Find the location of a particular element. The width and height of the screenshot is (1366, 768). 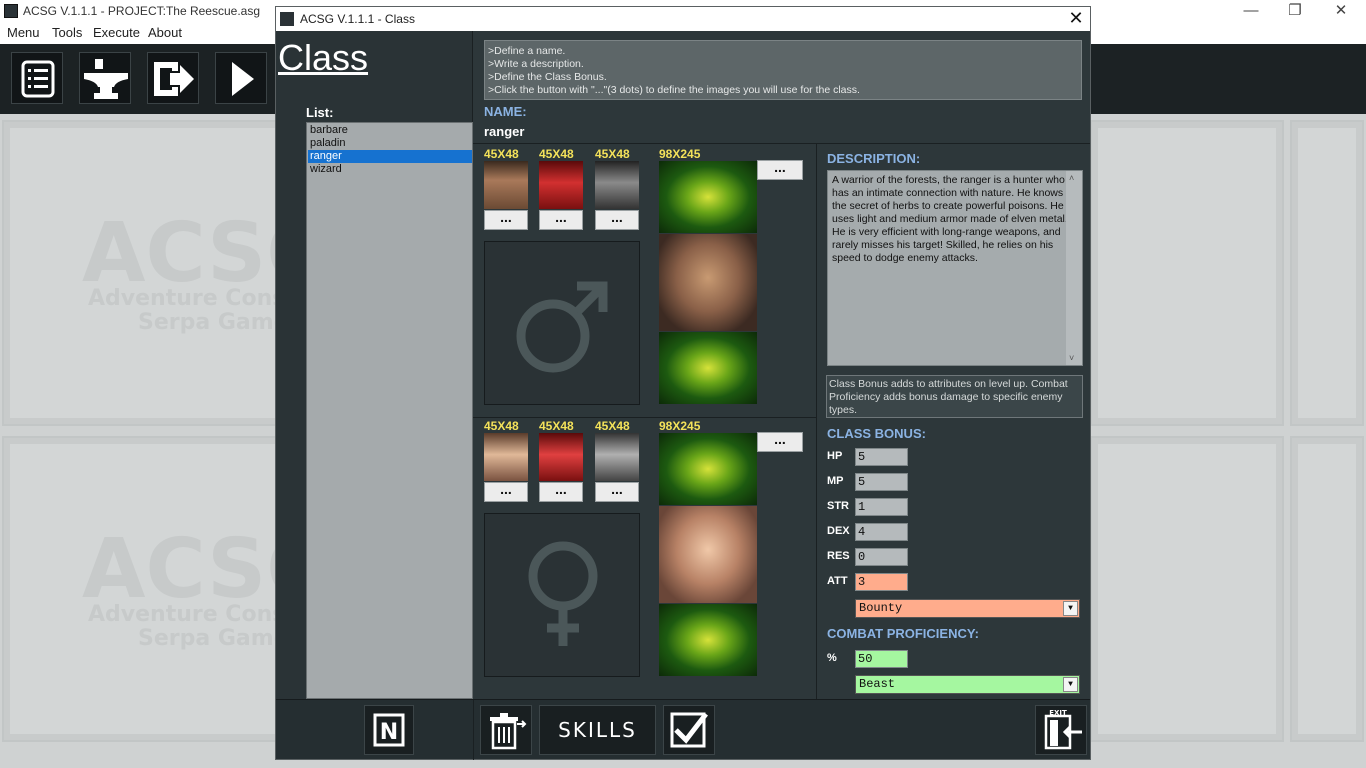

delete-class-button is located at coordinates (506, 730).